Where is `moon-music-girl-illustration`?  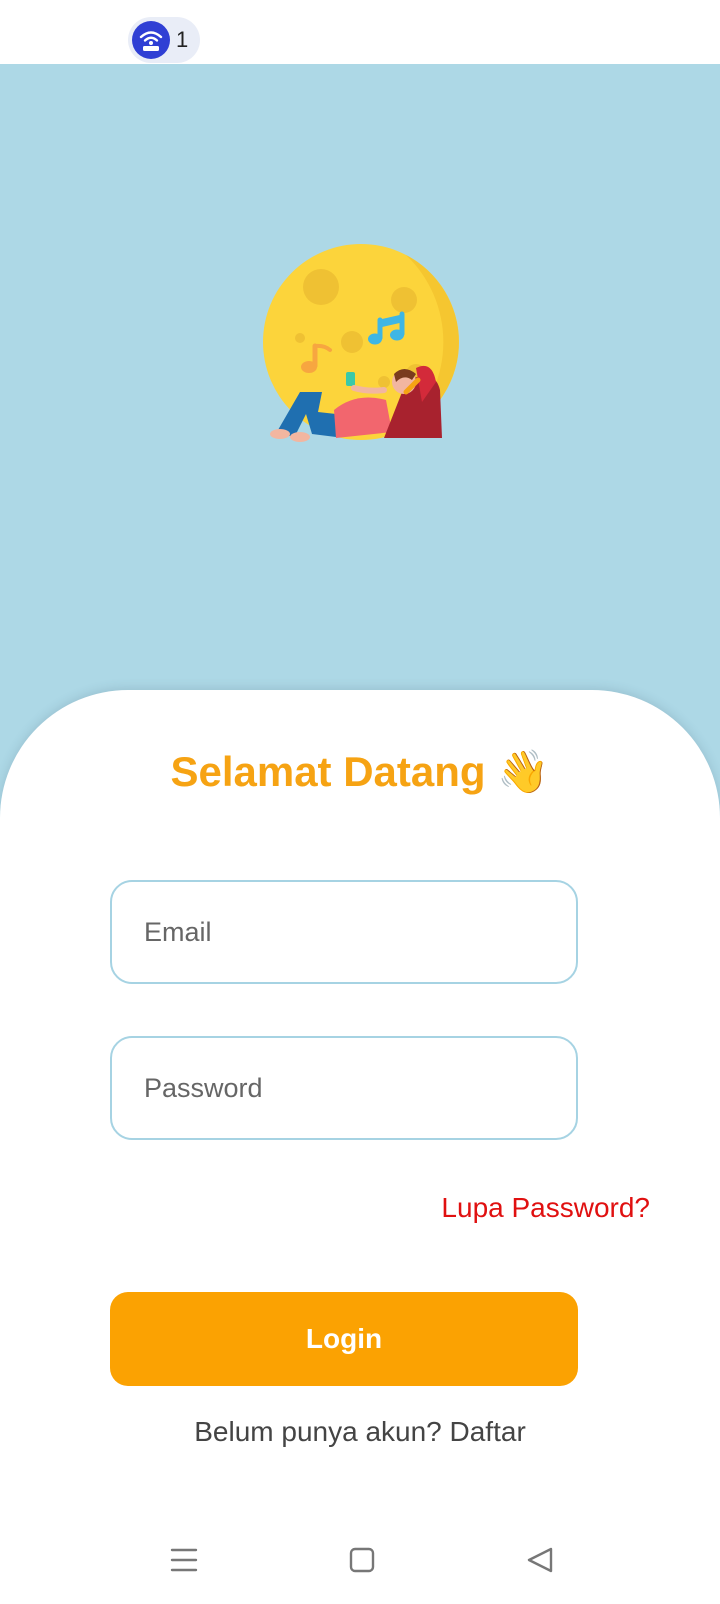 moon-music-girl-illustration is located at coordinates (361, 343).